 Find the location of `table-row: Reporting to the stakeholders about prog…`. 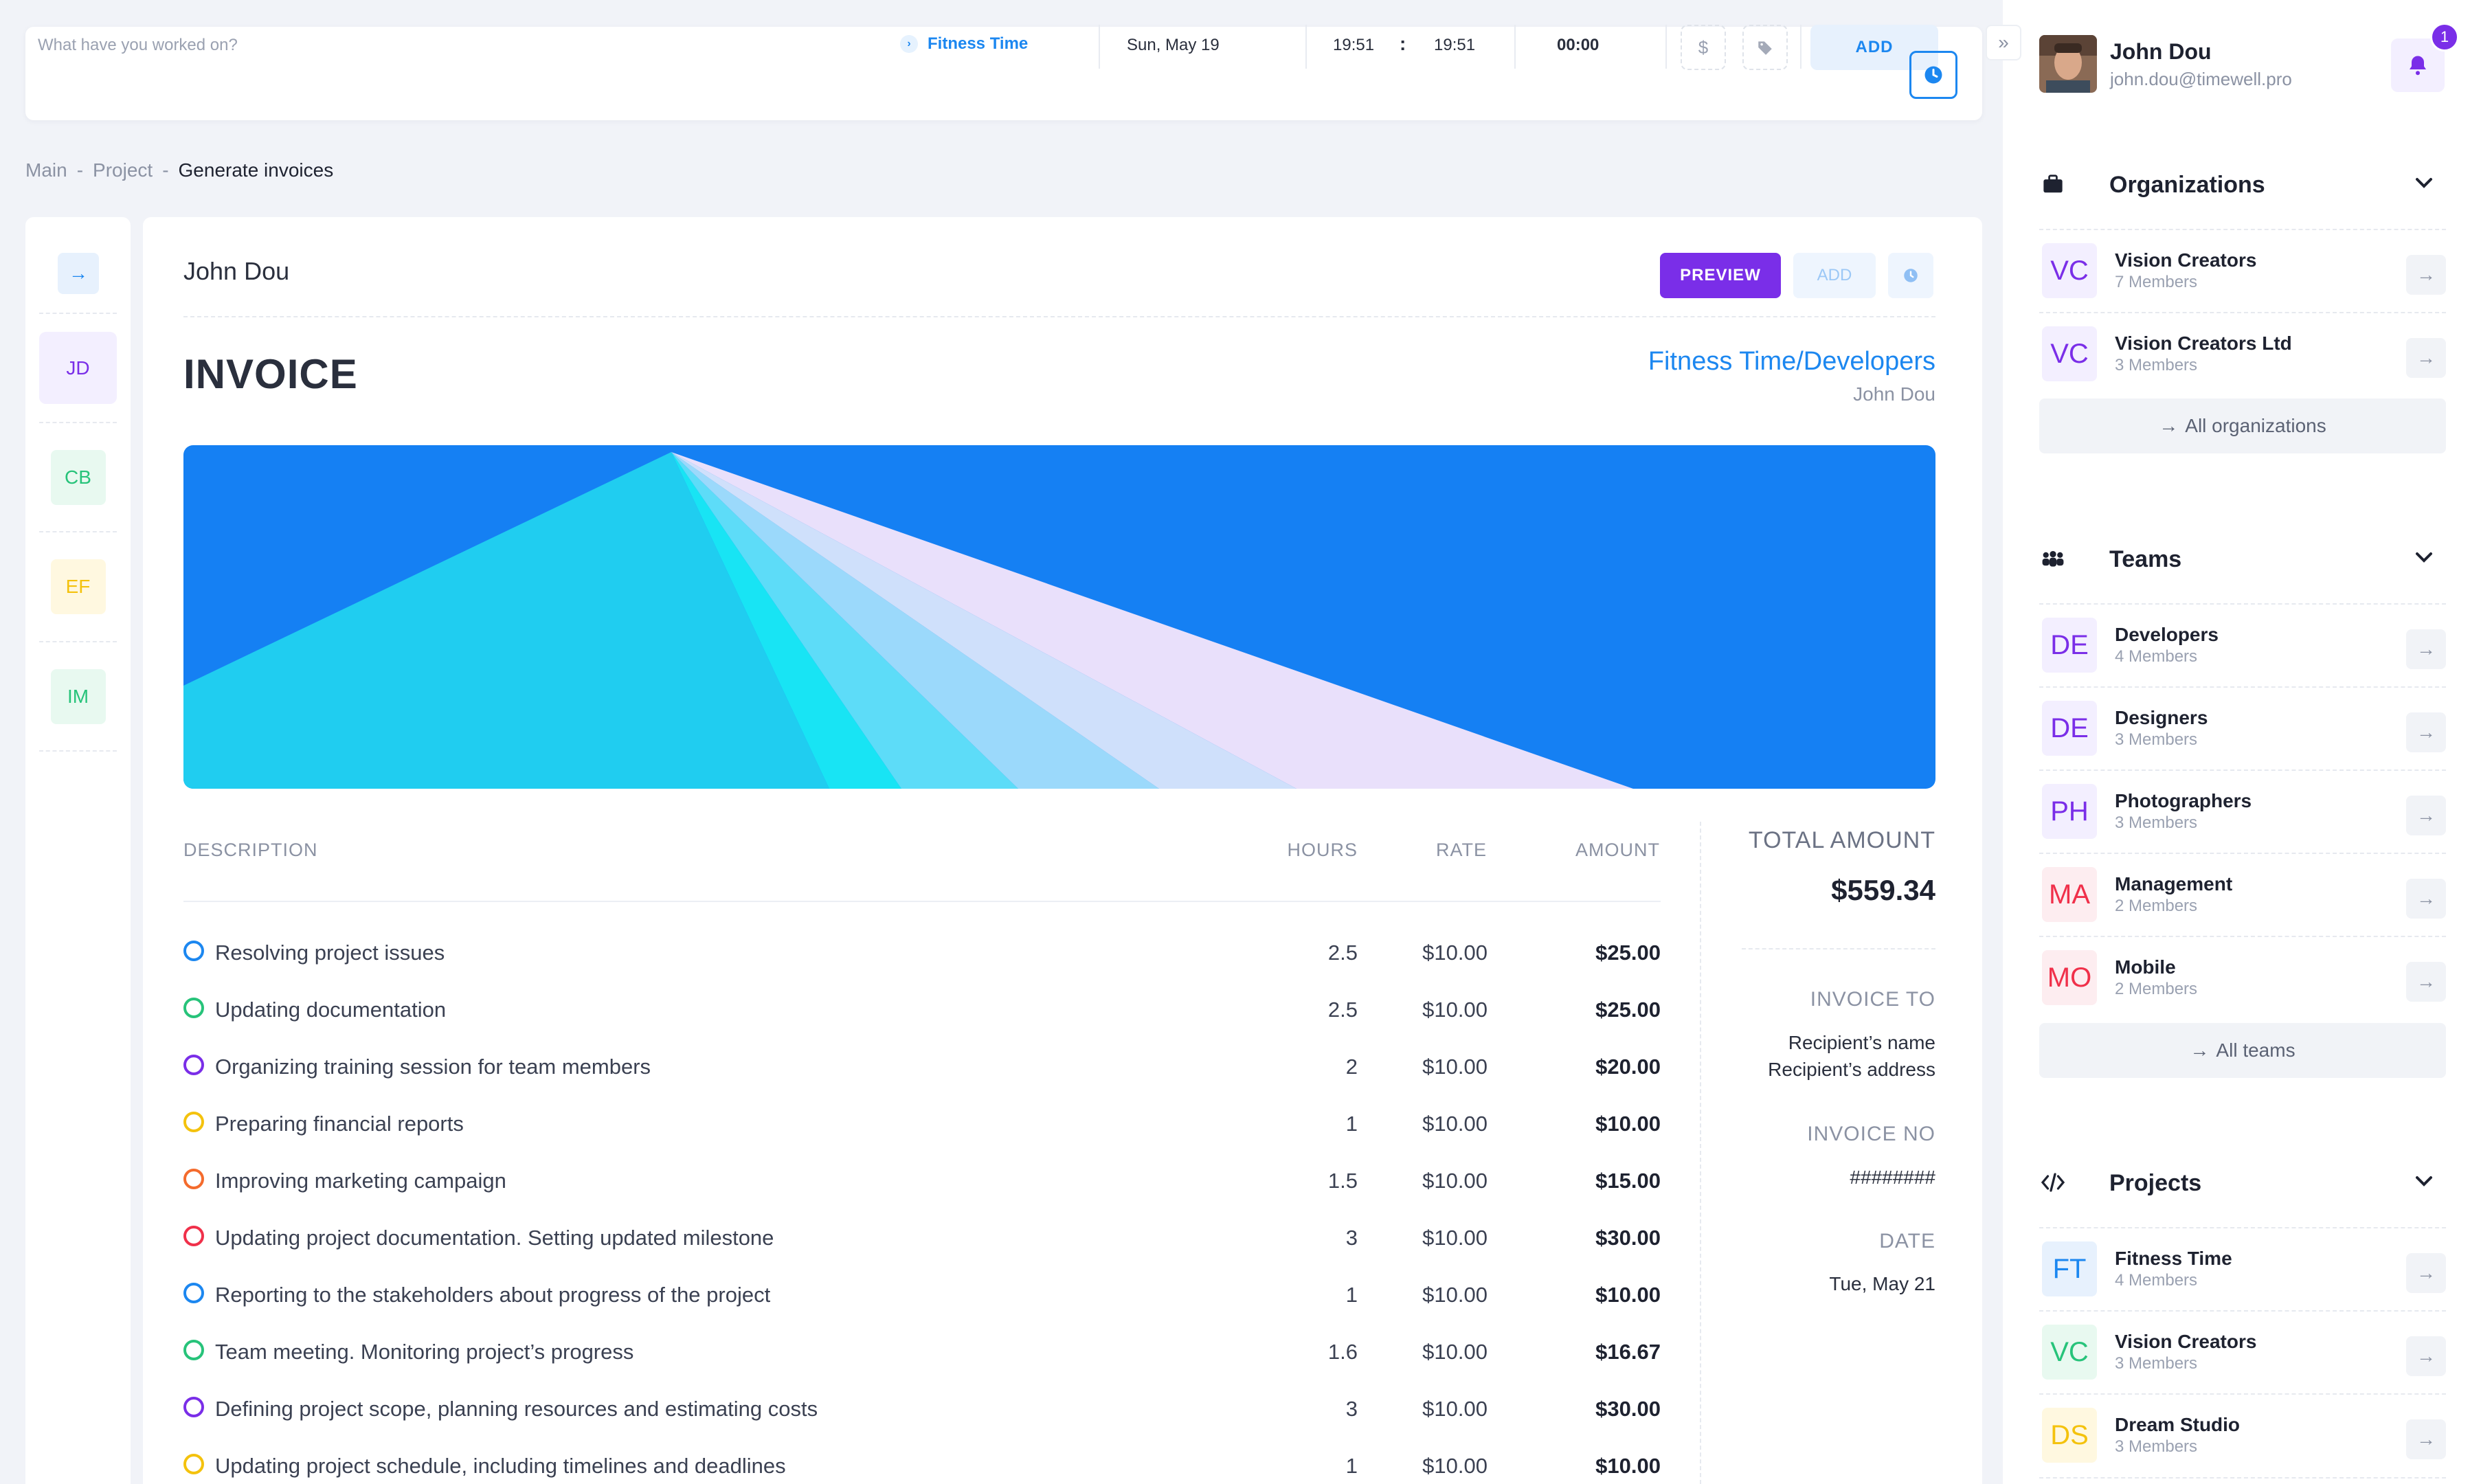

table-row: Reporting to the stakeholders about prog… is located at coordinates (922, 1293).